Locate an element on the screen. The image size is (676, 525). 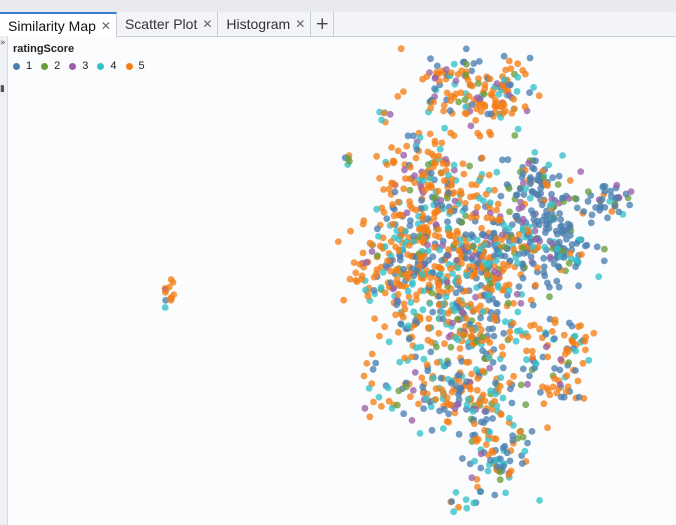
left-panel-edge: » ▮ is located at coordinates (4, 280).